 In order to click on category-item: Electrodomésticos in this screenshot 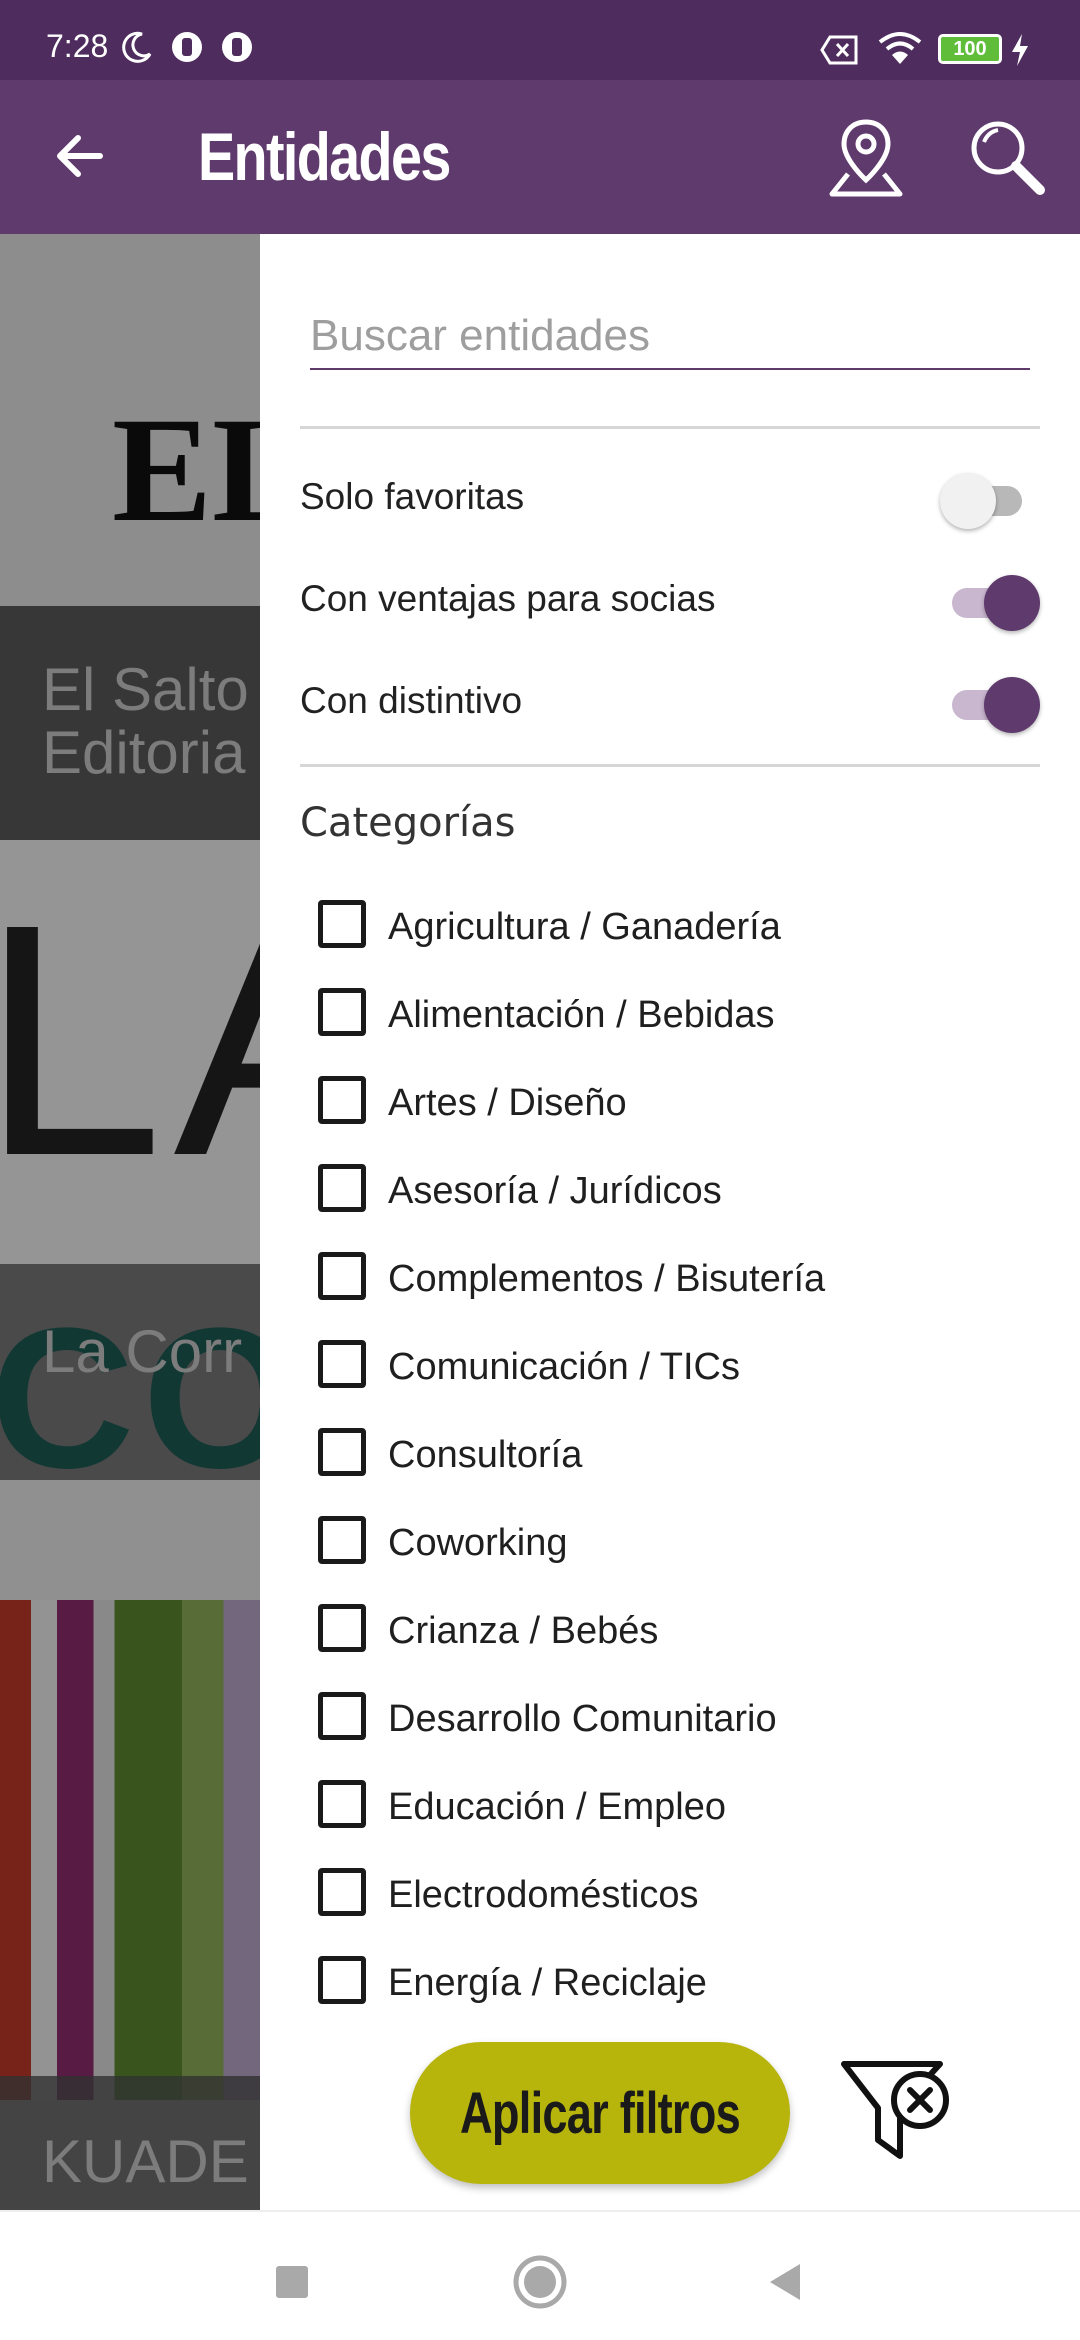, I will do `click(688, 1900)`.